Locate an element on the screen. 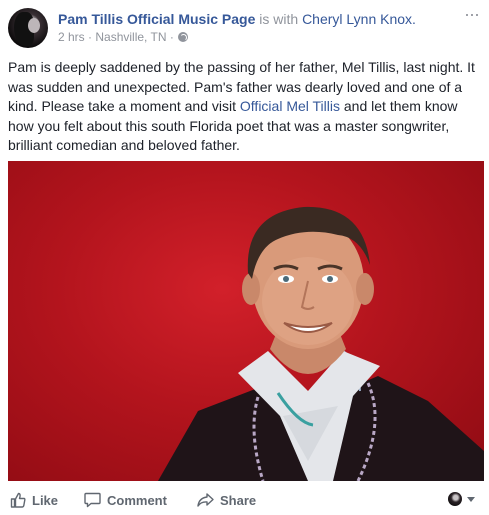 Image resolution: width=489 pixels, height=515 pixels. page-name-link: Pam Tillis Official Music Page is located at coordinates (156, 19).